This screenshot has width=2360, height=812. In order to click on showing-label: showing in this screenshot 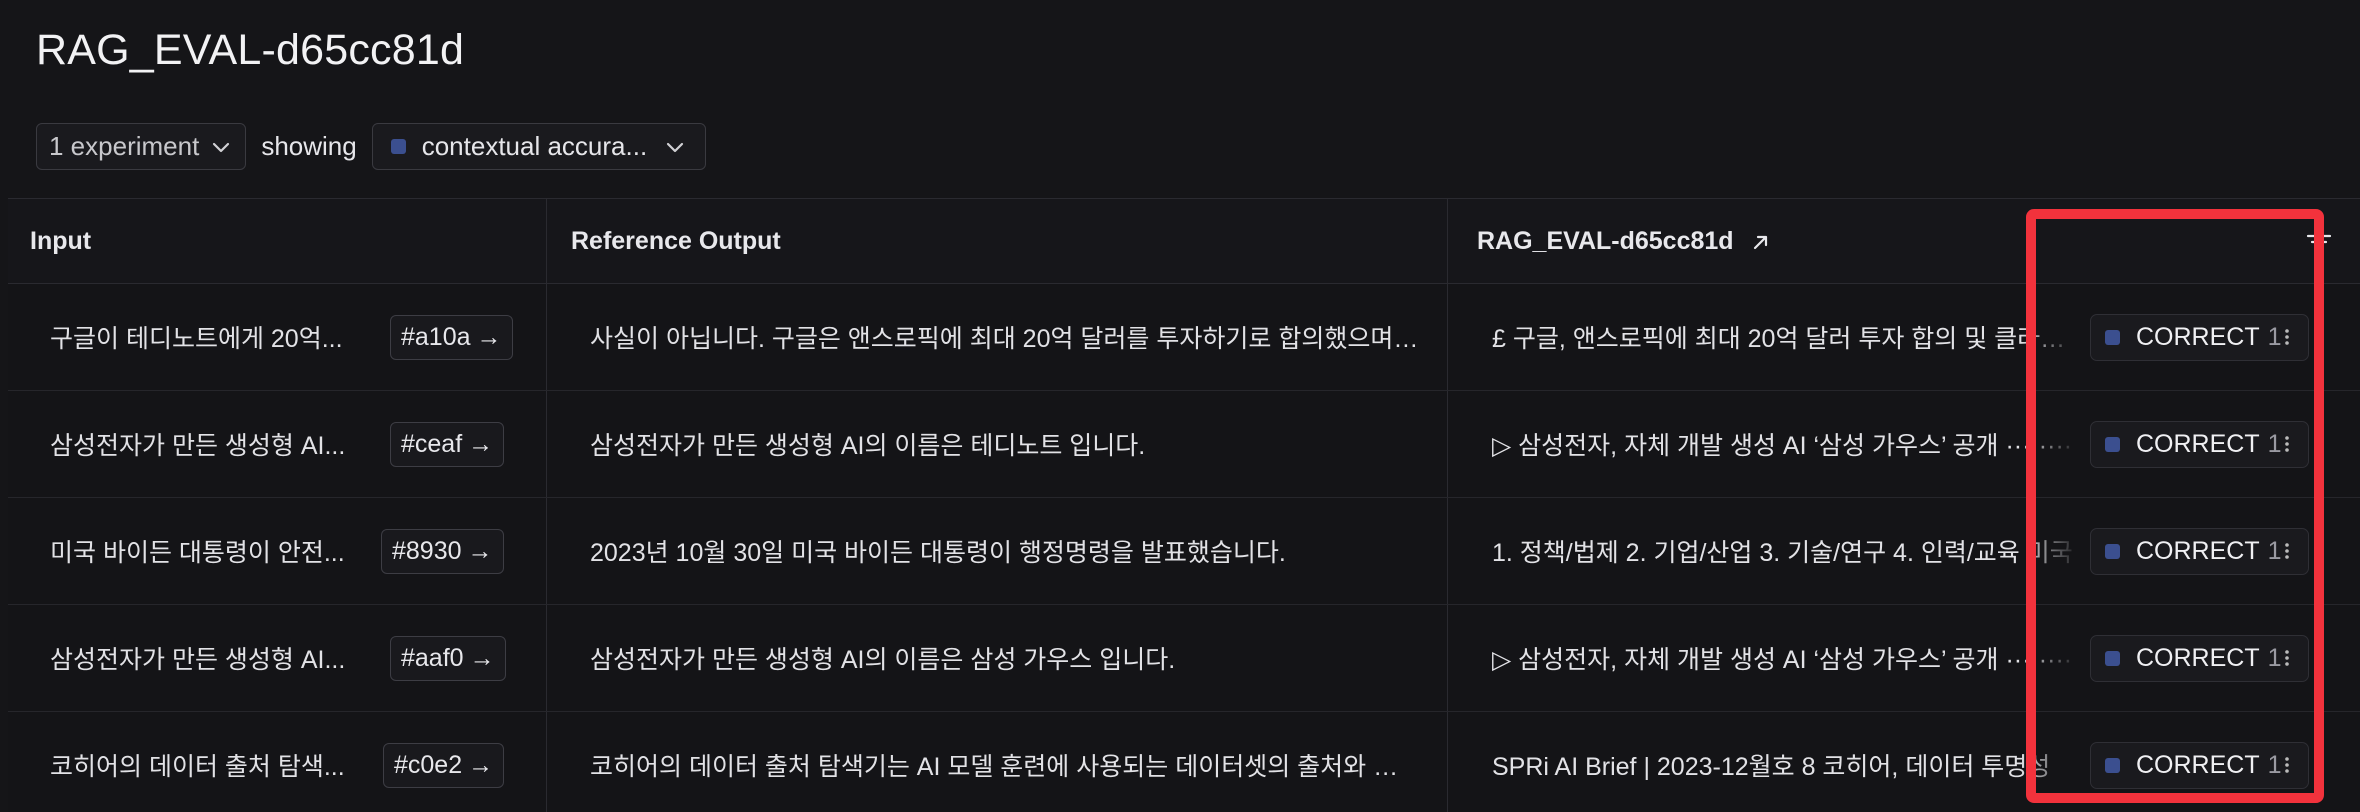, I will do `click(309, 146)`.